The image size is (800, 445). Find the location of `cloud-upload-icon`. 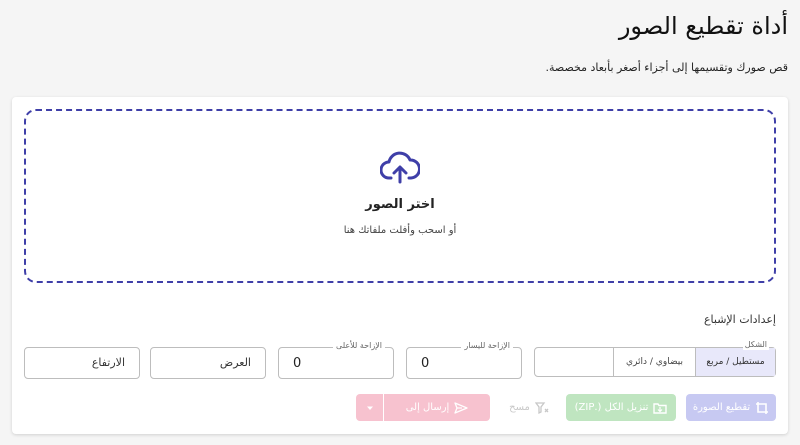

cloud-upload-icon is located at coordinates (400, 167).